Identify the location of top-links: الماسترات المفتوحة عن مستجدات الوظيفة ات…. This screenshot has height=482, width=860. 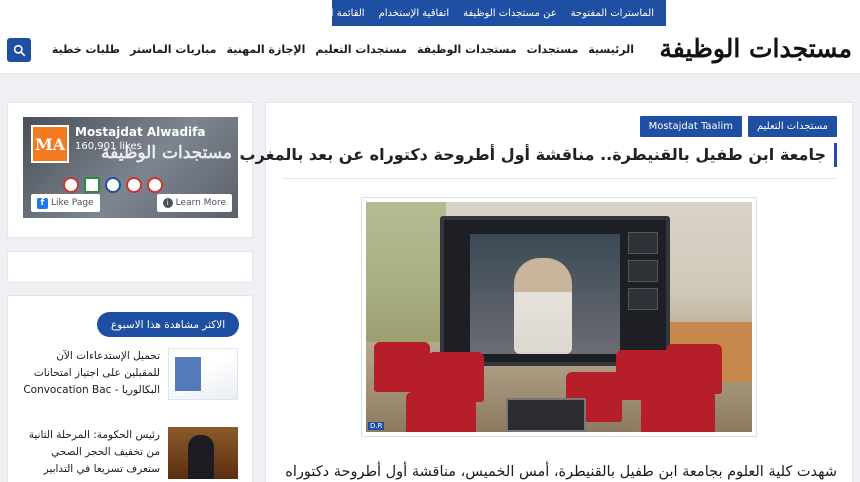
(478, 13).